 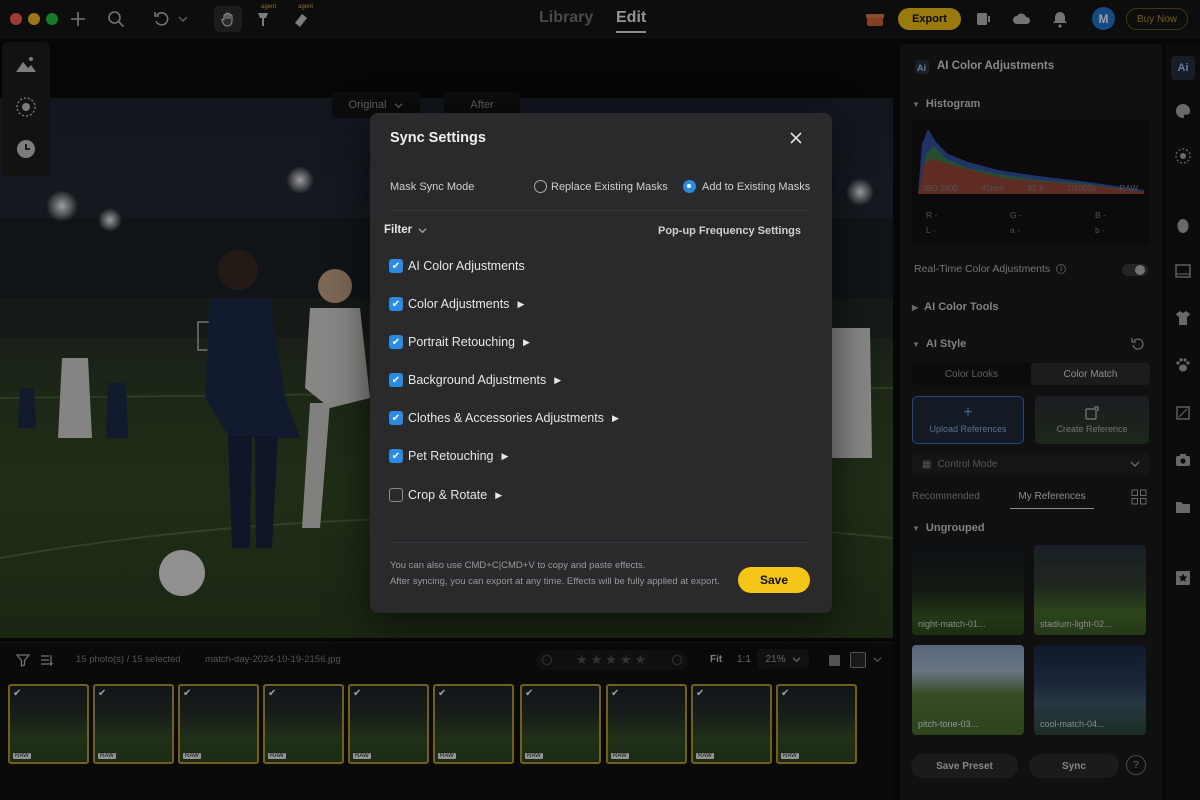 What do you see at coordinates (1138, 344) in the screenshot?
I see `reset-icon` at bounding box center [1138, 344].